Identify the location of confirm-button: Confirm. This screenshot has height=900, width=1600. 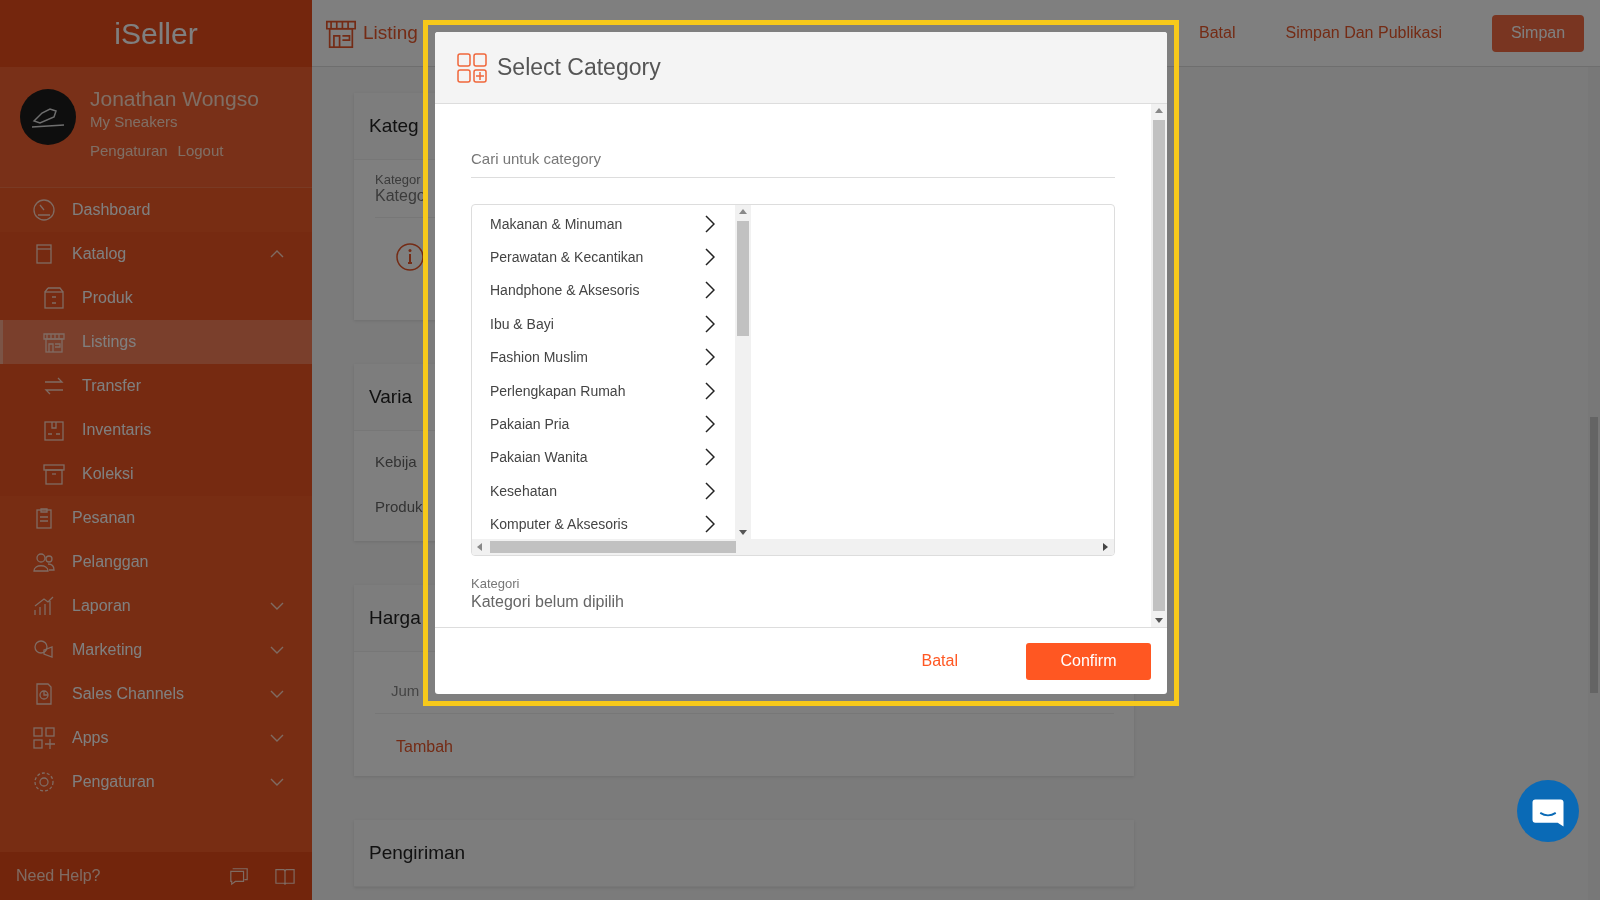
(1088, 661).